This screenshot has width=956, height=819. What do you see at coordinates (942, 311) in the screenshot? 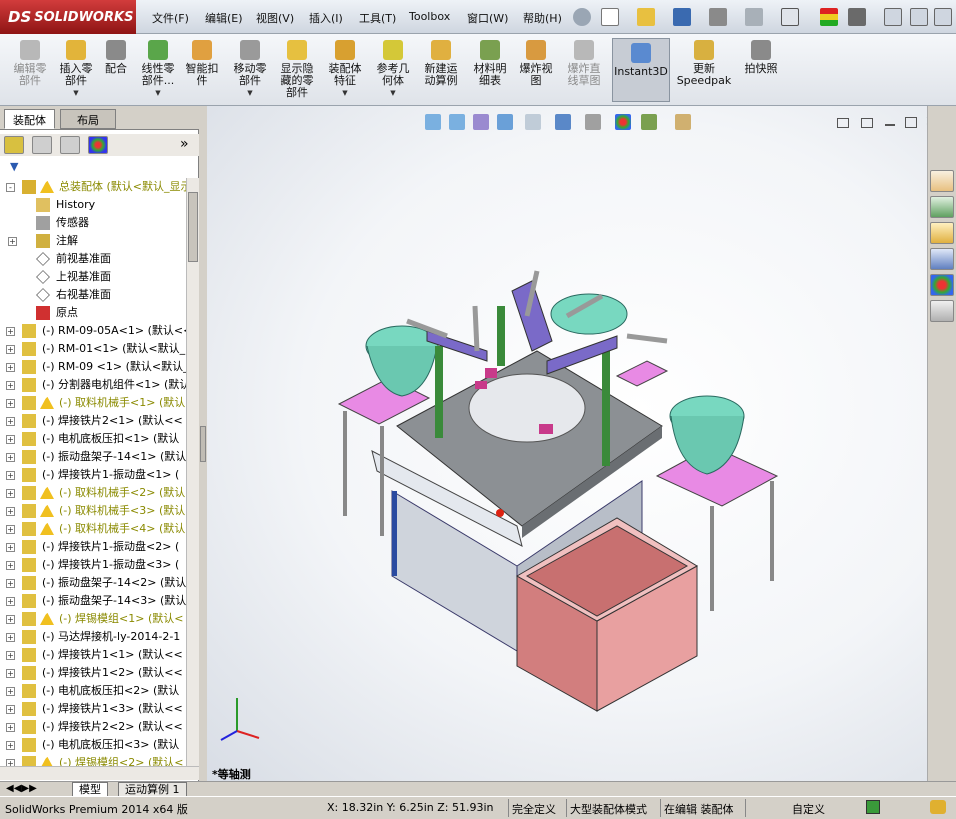
I see `custom-properties-icon` at bounding box center [942, 311].